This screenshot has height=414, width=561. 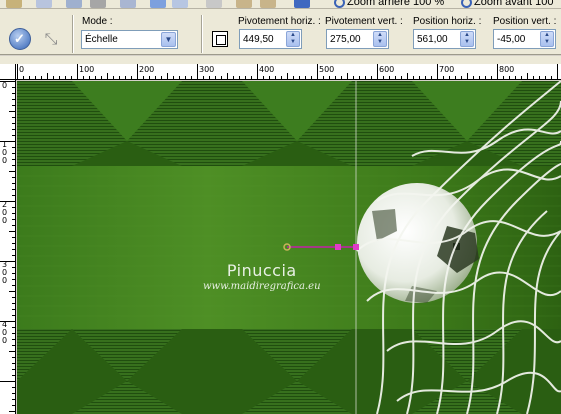 I want to click on pos-h-value: 561,00, so click(x=432, y=39).